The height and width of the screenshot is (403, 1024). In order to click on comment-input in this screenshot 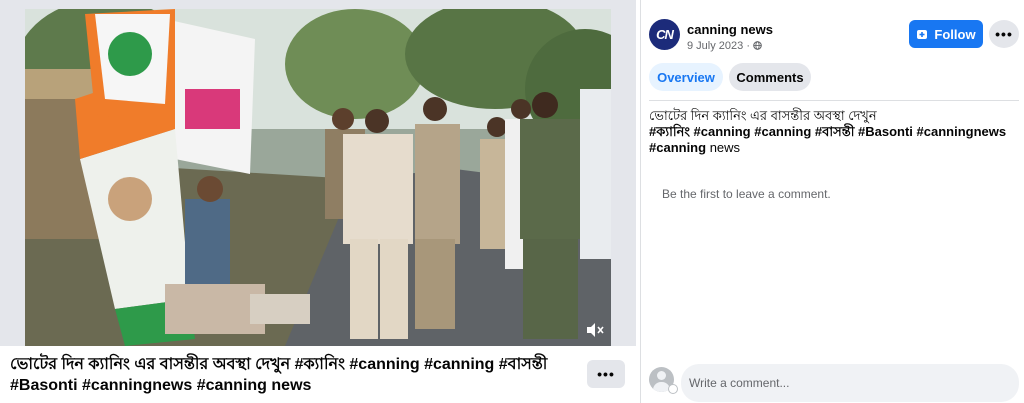, I will do `click(850, 383)`.